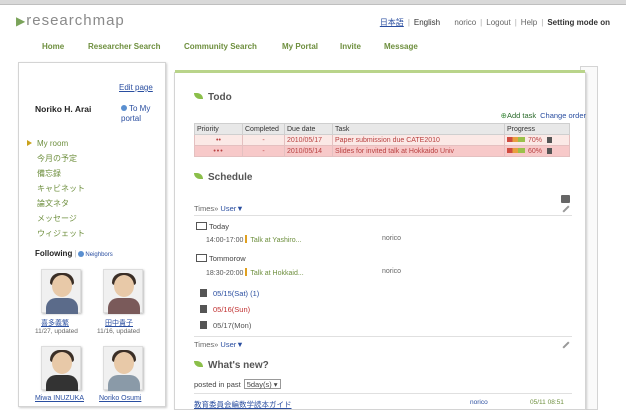 The width and height of the screenshot is (626, 410). Describe the element at coordinates (479, 402) in the screenshot. I see `news-owner: norico` at that location.